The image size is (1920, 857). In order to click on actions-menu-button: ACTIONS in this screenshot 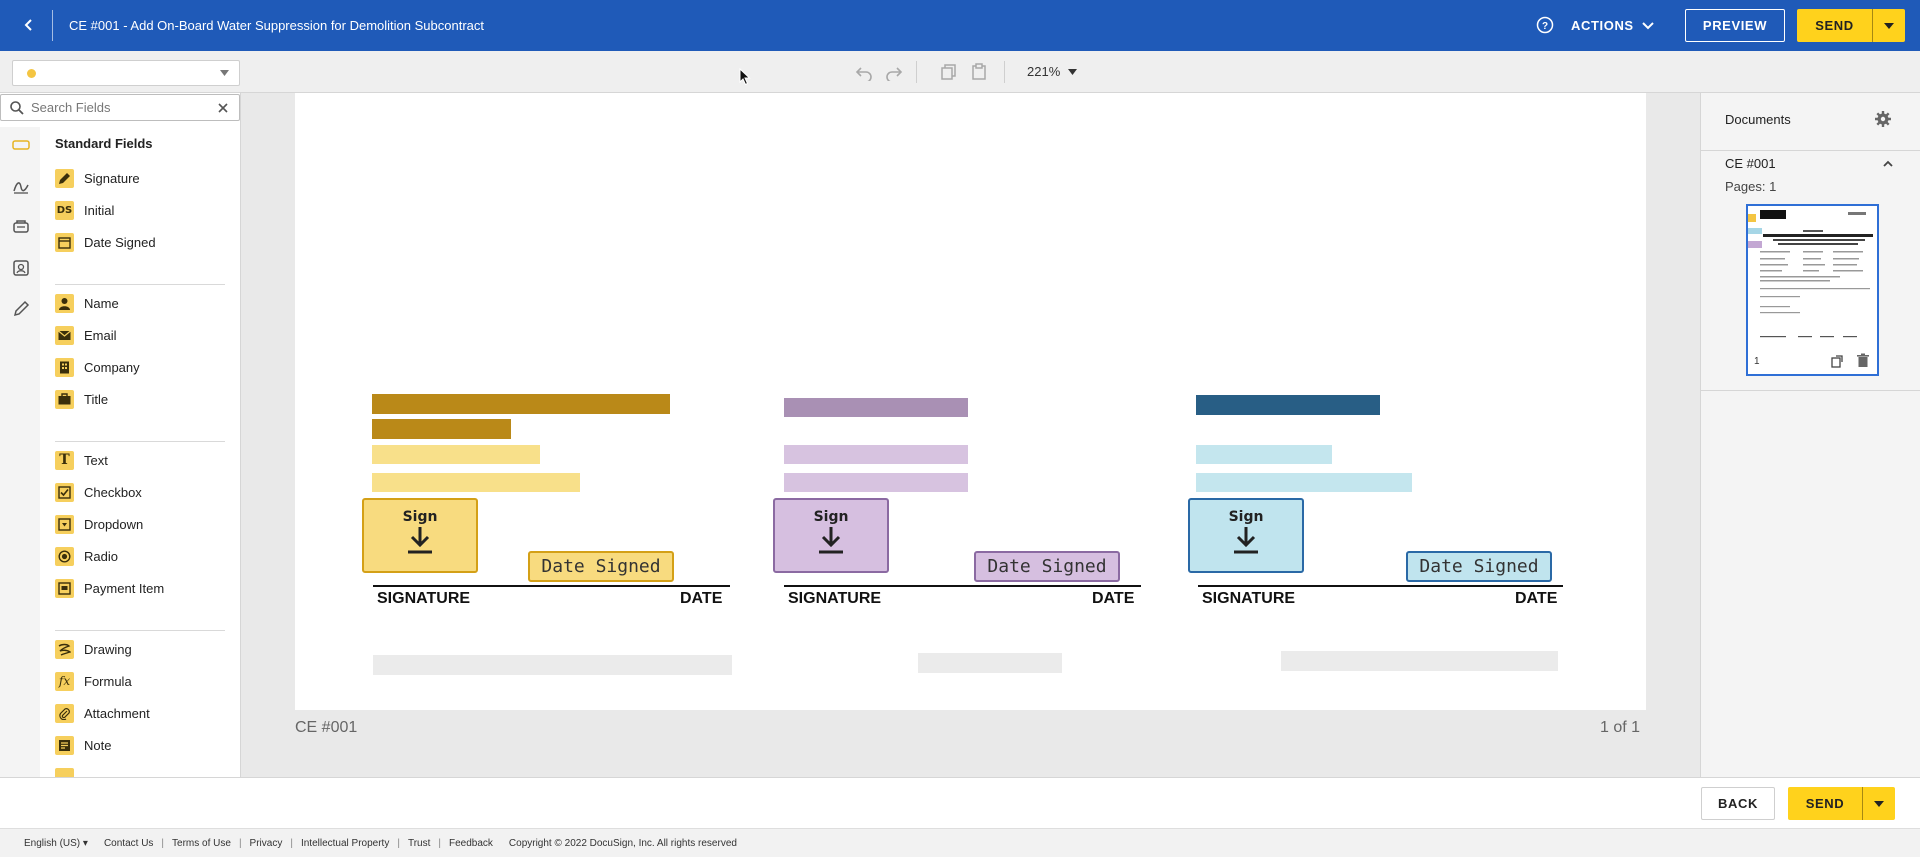, I will do `click(1612, 25)`.